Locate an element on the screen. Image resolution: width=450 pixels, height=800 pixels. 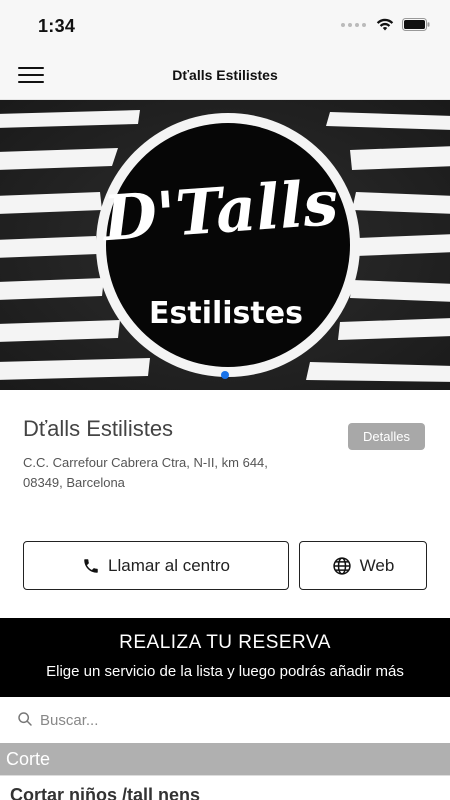
web-button: Web is located at coordinates (363, 565).